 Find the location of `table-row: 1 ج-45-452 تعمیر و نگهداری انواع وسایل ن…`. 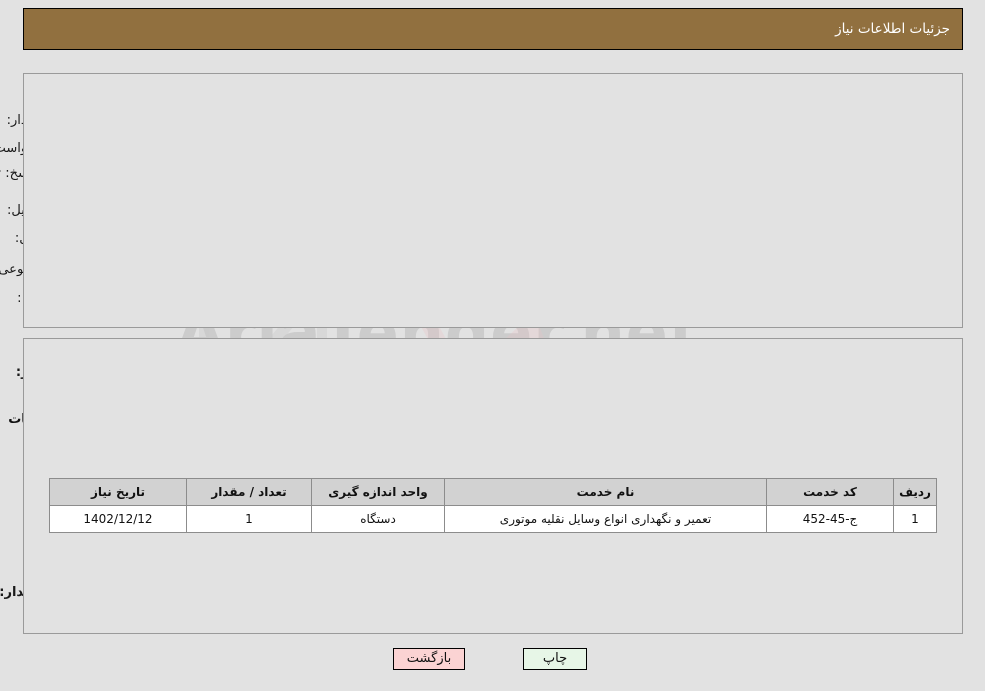

table-row: 1 ج-45-452 تعمیر و نگهداری انواع وسایل ن… is located at coordinates (493, 519).